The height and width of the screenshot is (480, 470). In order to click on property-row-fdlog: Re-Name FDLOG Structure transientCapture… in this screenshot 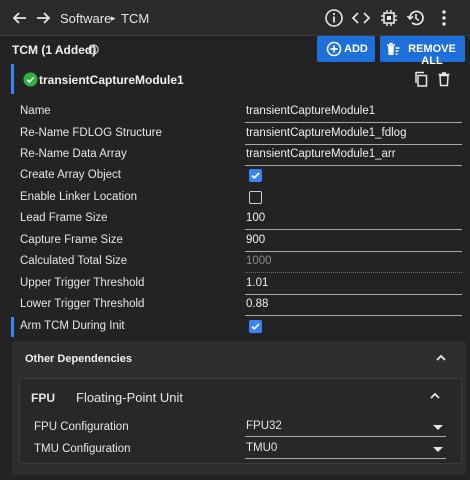, I will do `click(235, 134)`.